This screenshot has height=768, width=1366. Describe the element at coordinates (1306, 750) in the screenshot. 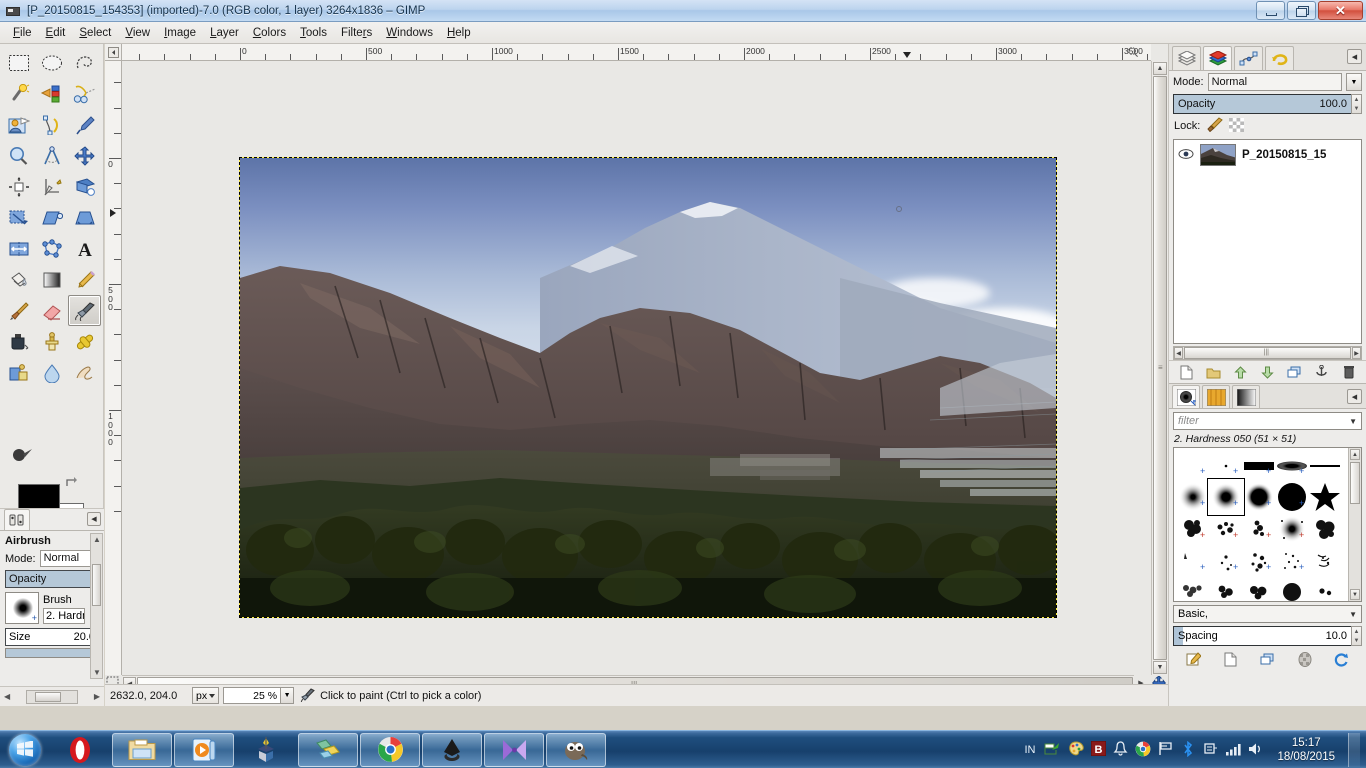

I see `taskbar-clock: 15:17 18/08/2015` at that location.